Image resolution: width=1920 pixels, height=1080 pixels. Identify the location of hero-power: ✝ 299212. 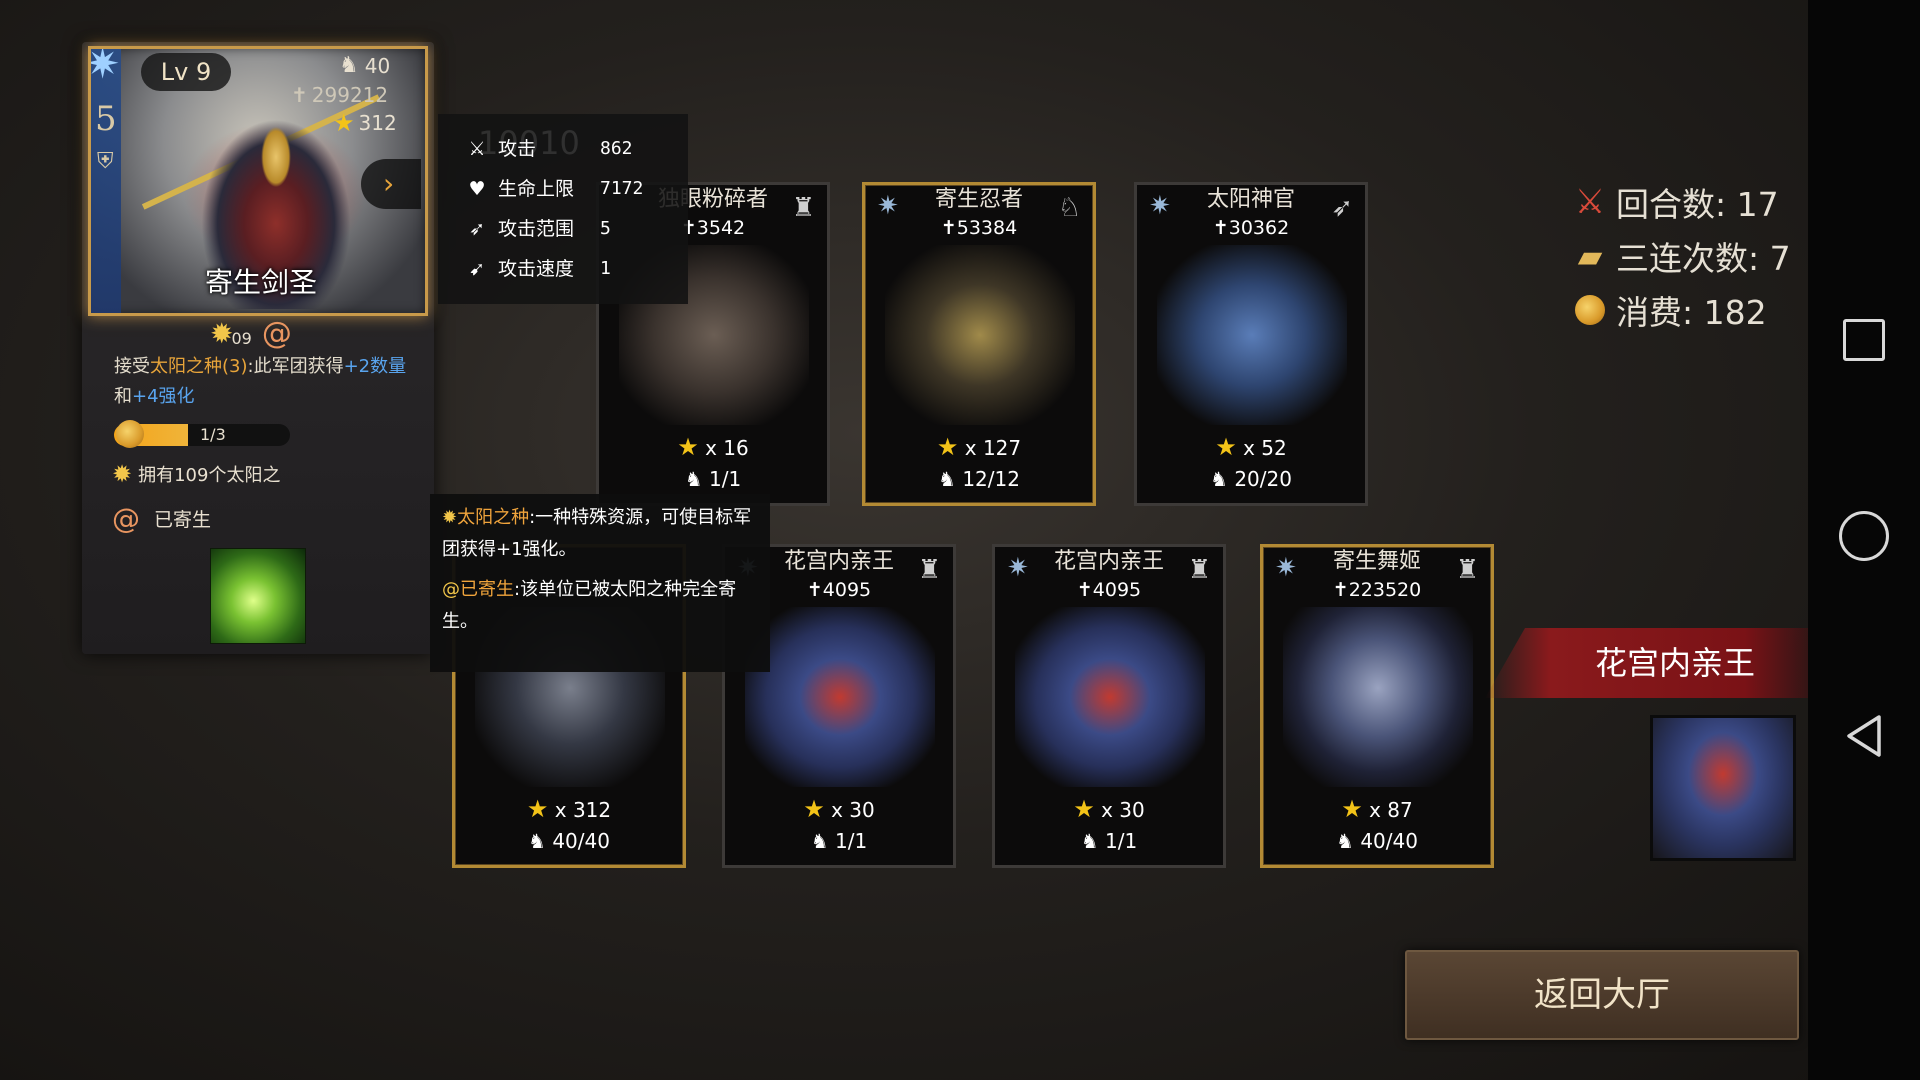
(340, 95).